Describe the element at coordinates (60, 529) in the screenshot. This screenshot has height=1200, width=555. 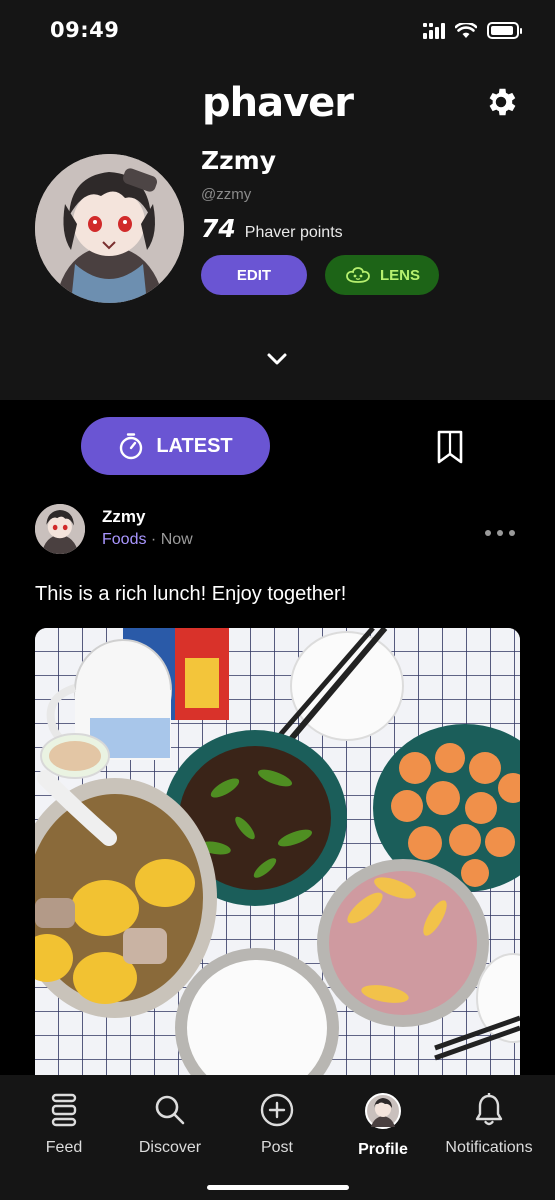
I see `post-author-avatar` at that location.